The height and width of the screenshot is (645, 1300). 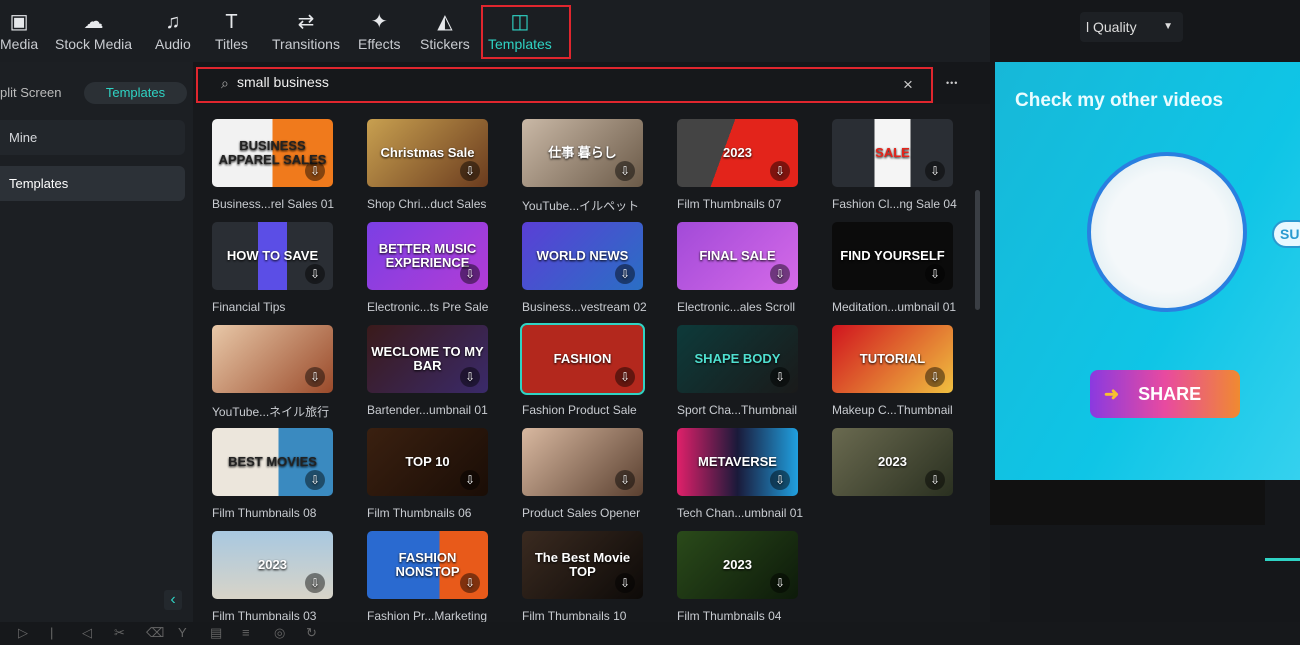 I want to click on template-card: SHAPE BODY ⇩ Sport Cha...Thumbnail, so click(x=737, y=371).